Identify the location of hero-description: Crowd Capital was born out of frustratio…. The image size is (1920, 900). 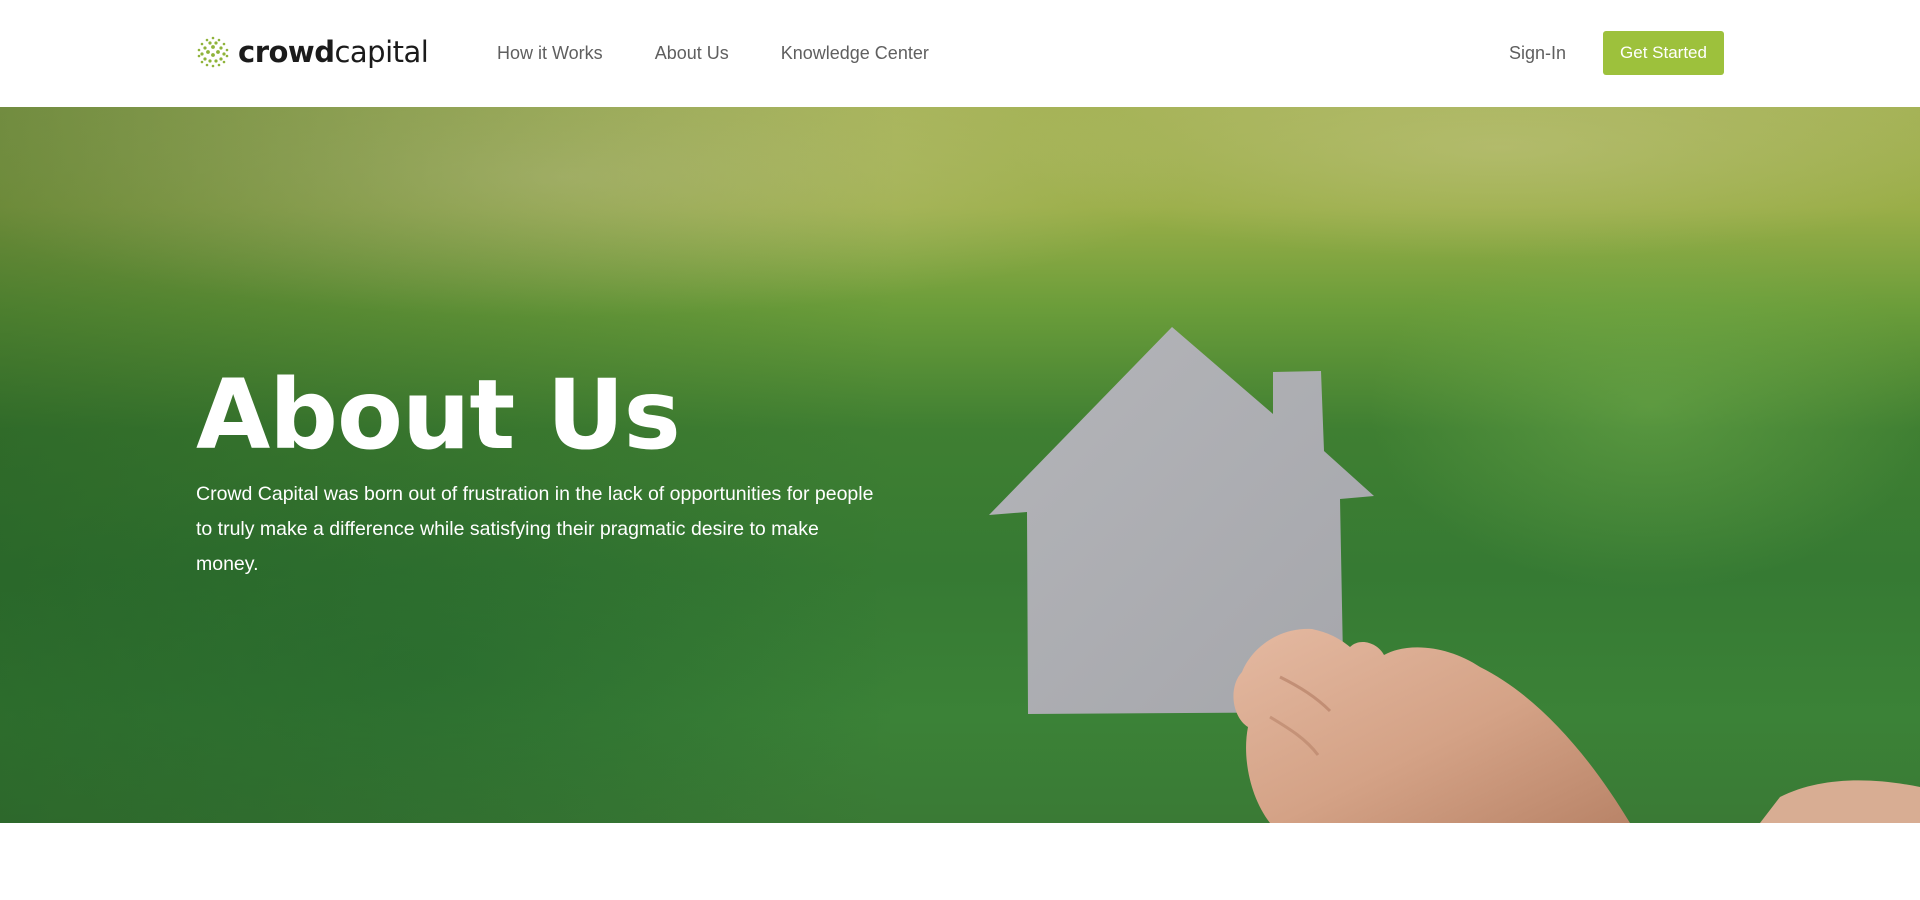
(535, 529).